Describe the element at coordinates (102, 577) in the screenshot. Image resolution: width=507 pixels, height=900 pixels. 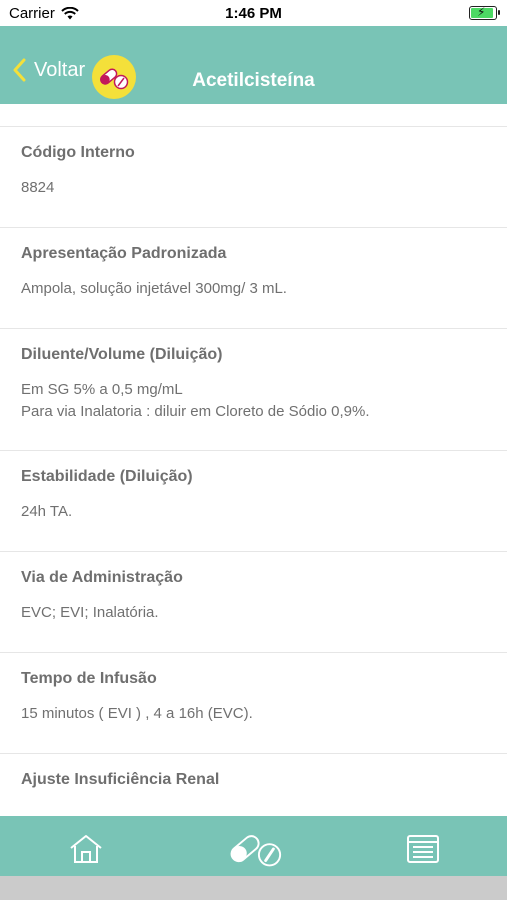
I see `field-label: Via de Administração` at that location.